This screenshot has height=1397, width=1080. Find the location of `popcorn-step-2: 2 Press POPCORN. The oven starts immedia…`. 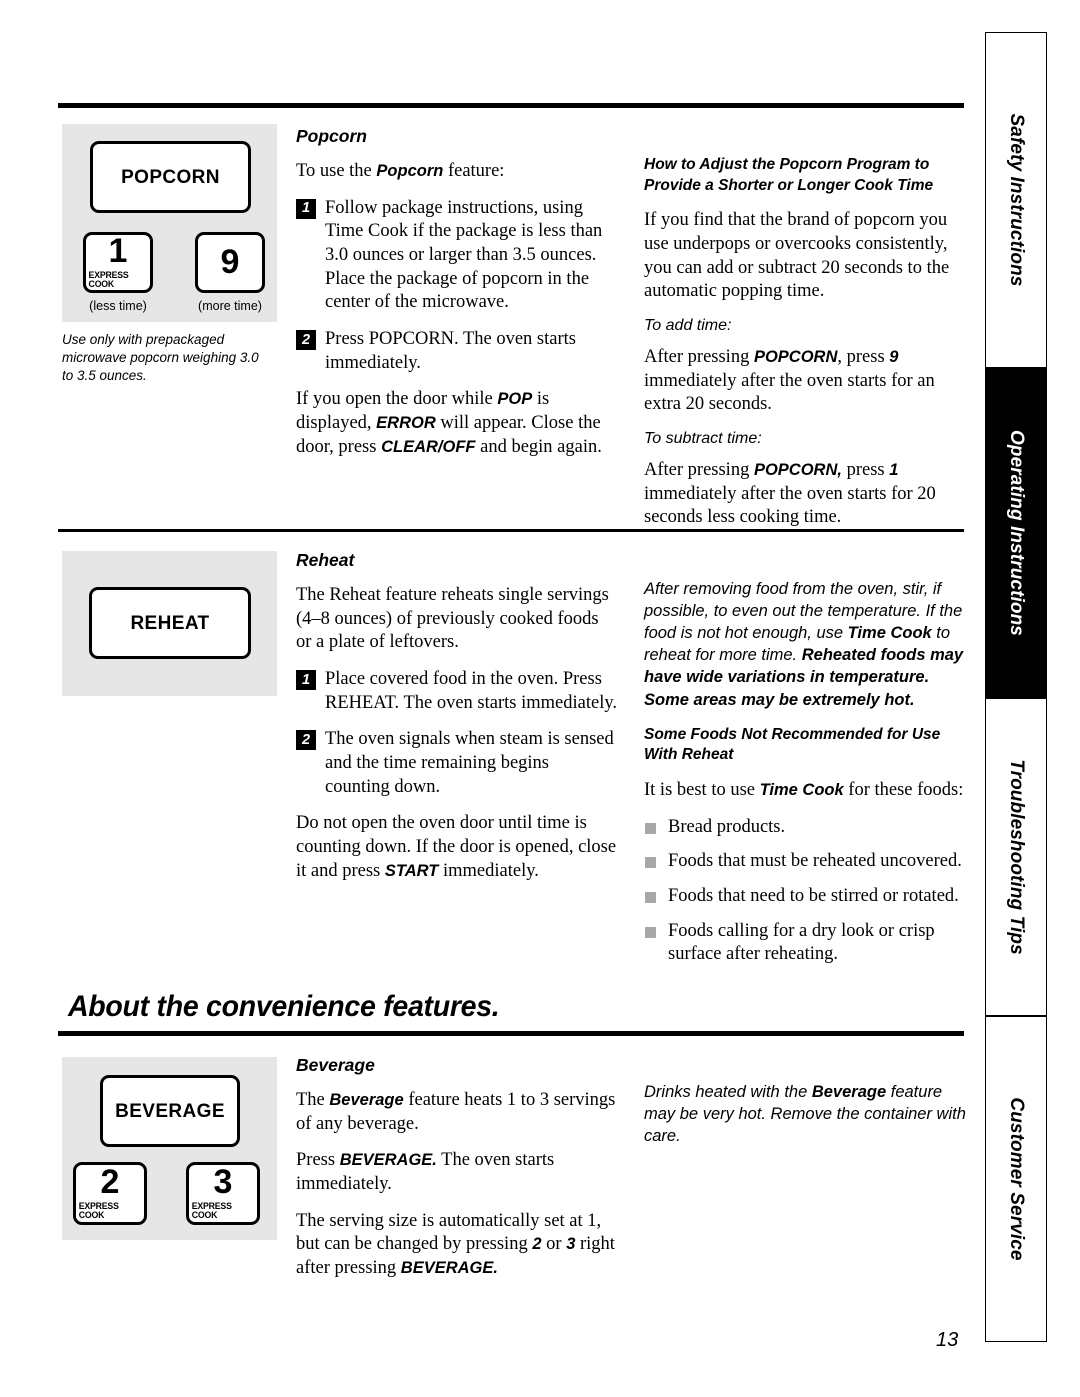

popcorn-step-2: 2 Press POPCORN. The oven starts immedia… is located at coordinates (457, 351).